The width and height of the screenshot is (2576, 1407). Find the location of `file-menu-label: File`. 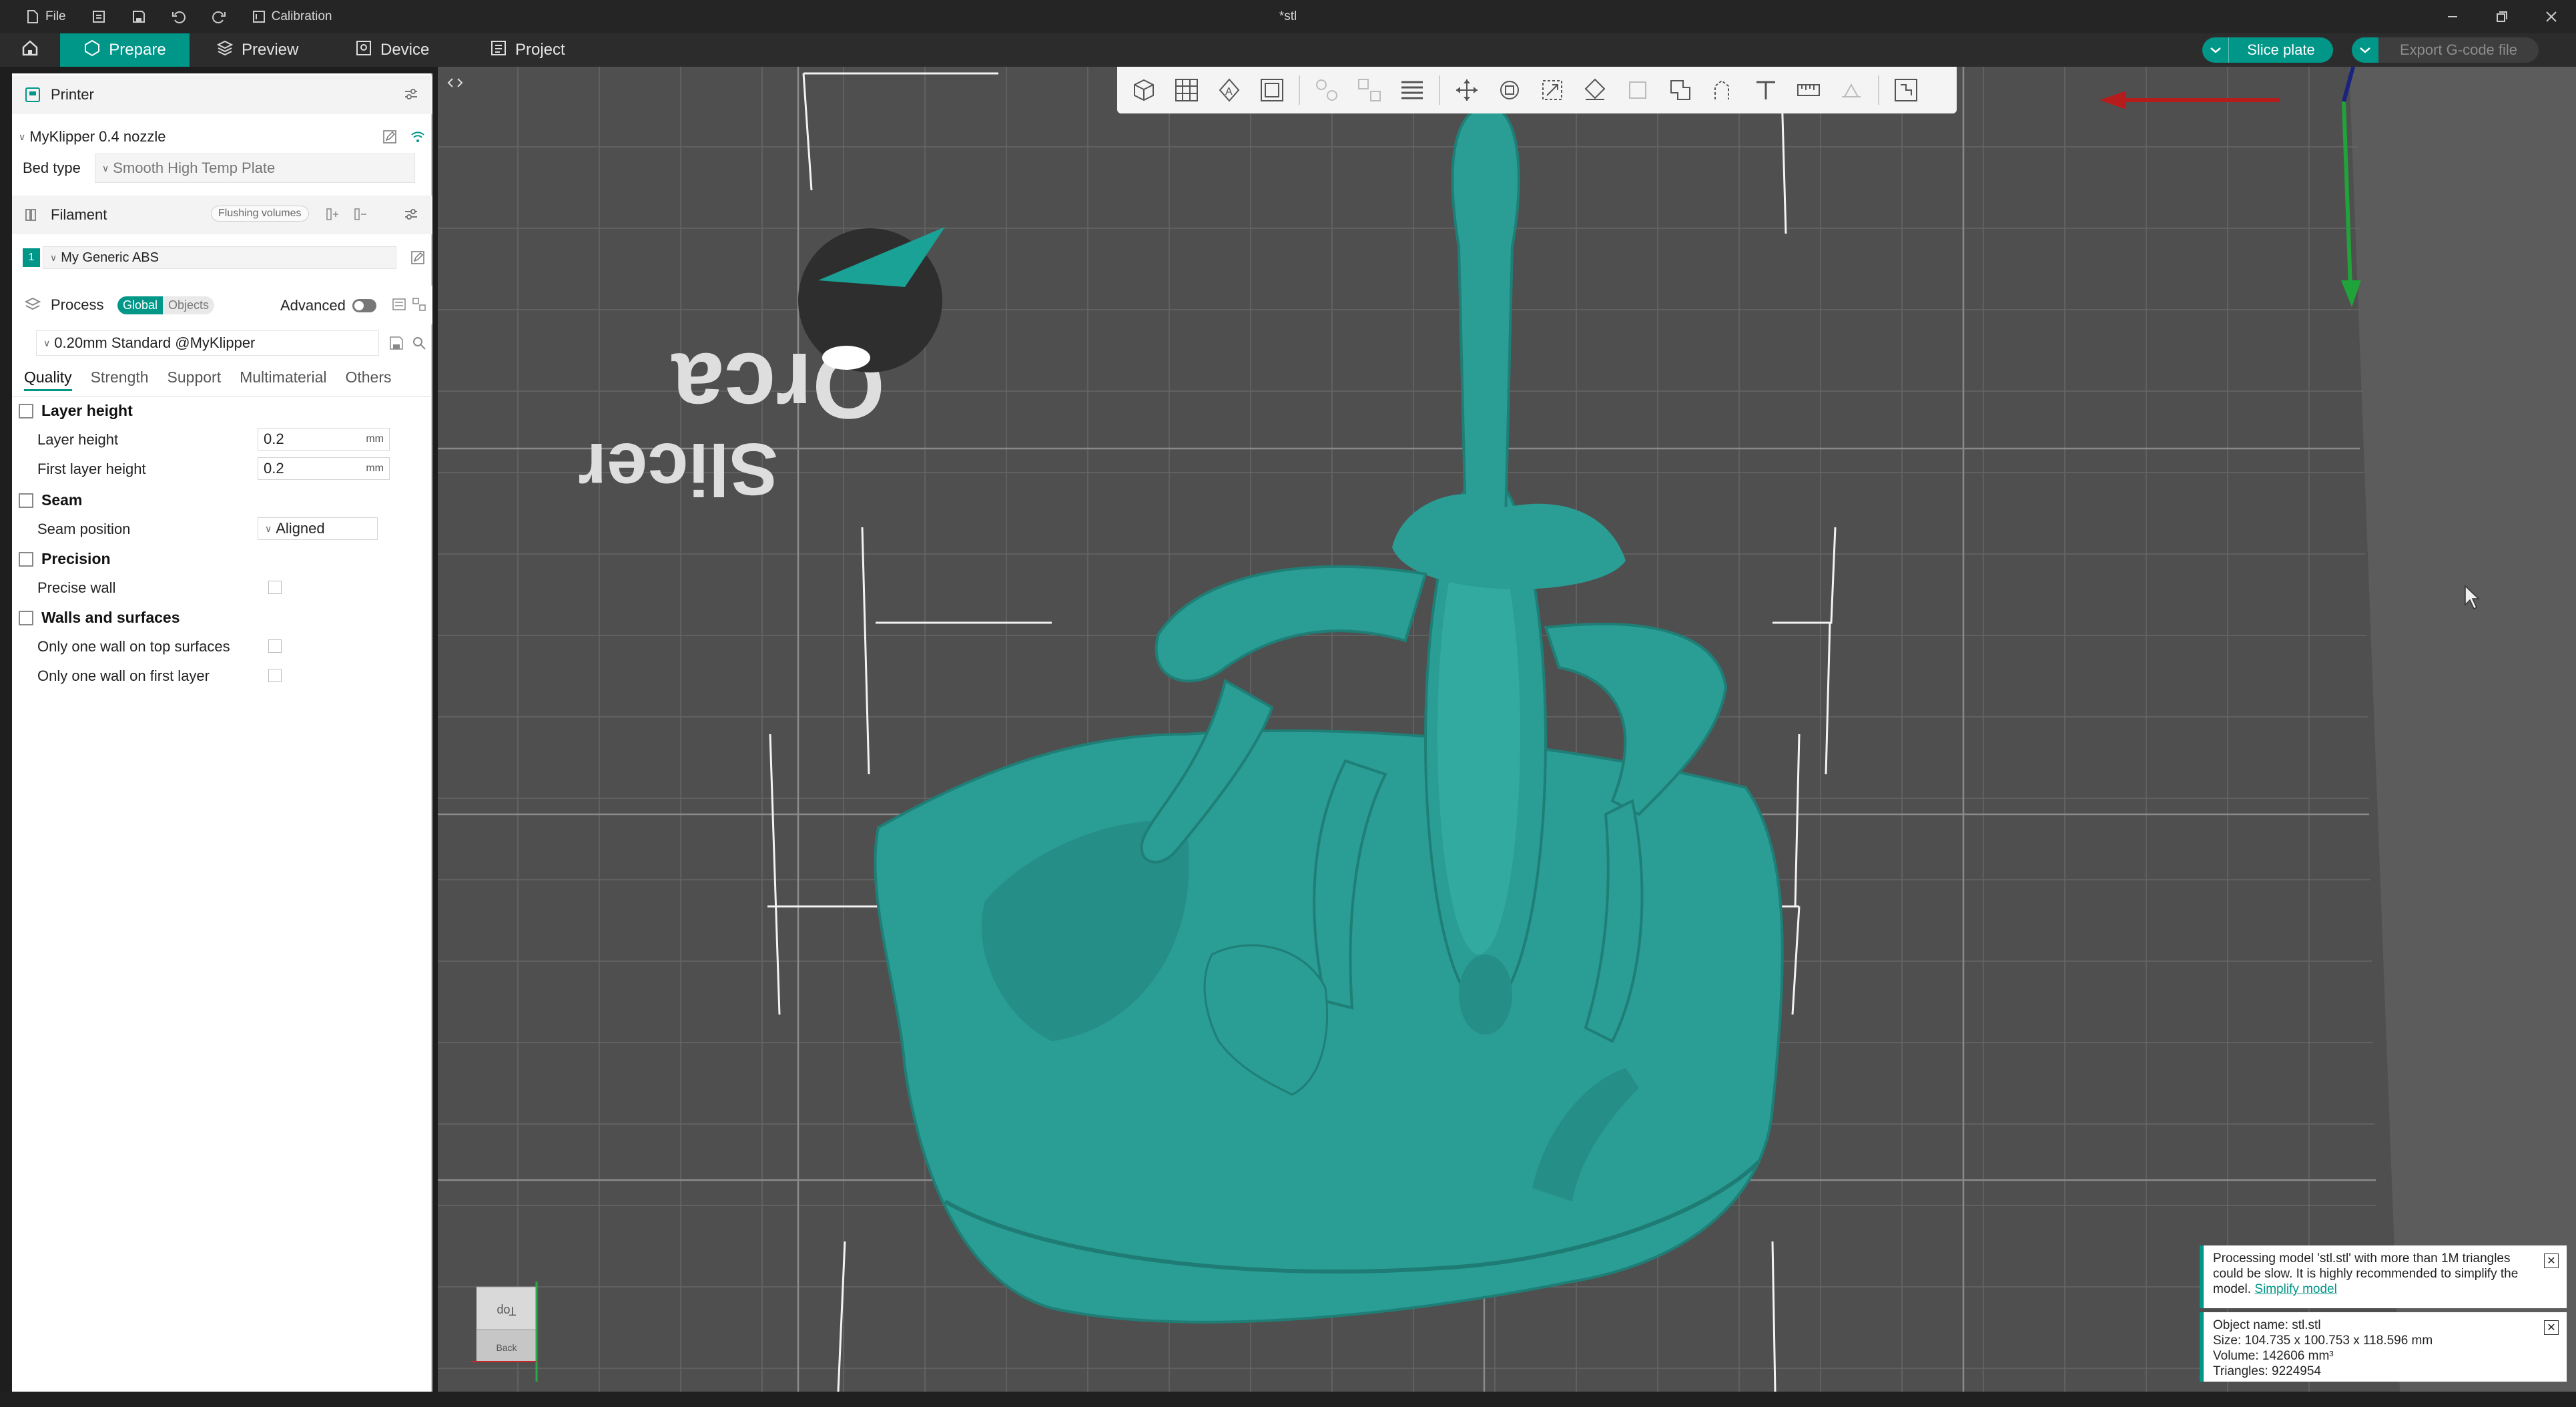

file-menu-label: File is located at coordinates (55, 16).